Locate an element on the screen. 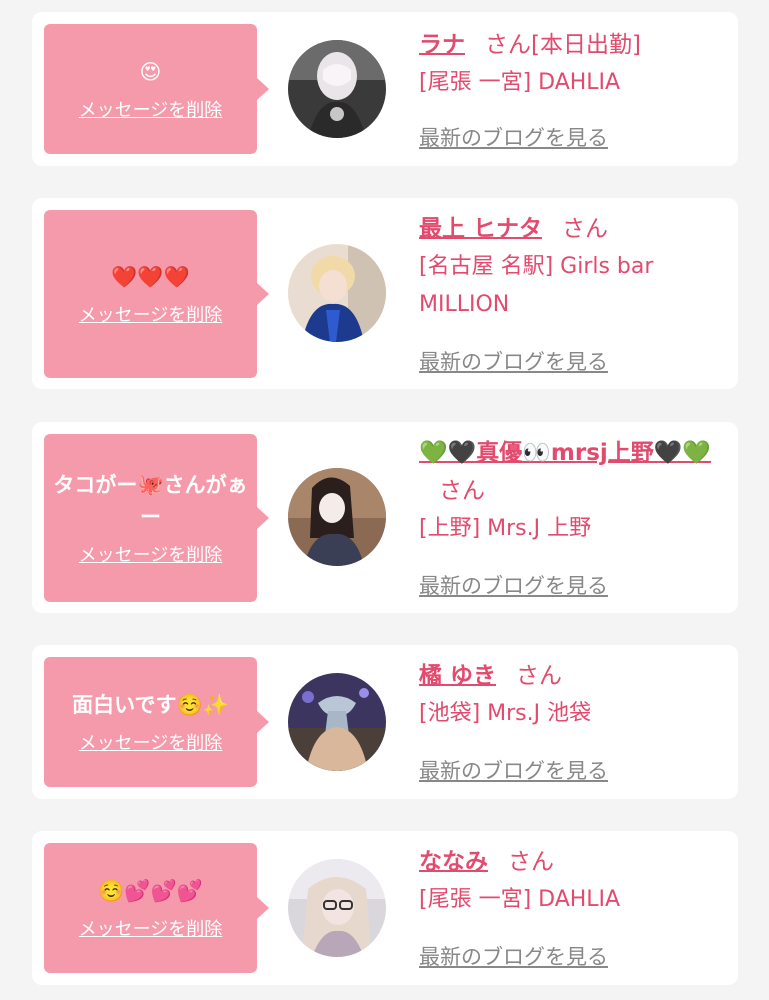  cast-name: 橘 ゆき is located at coordinates (457, 676).